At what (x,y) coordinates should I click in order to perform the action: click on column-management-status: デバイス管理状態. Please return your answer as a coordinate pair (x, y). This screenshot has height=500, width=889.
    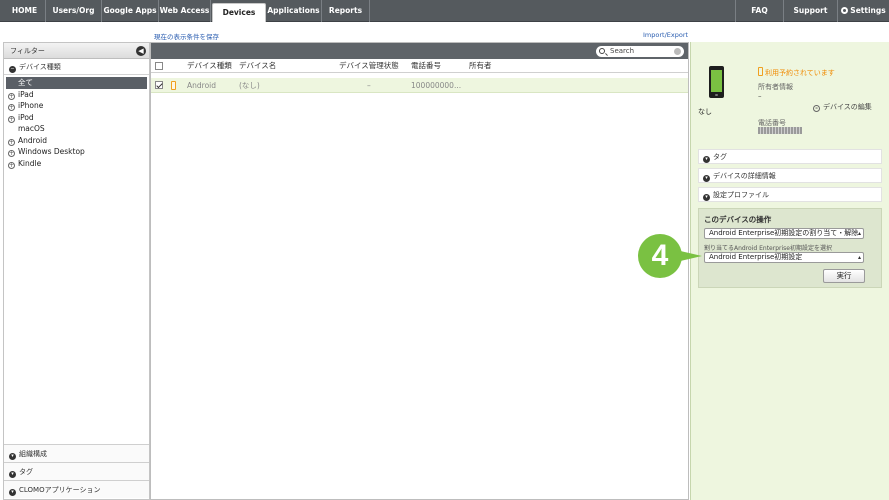
    Looking at the image, I should click on (369, 66).